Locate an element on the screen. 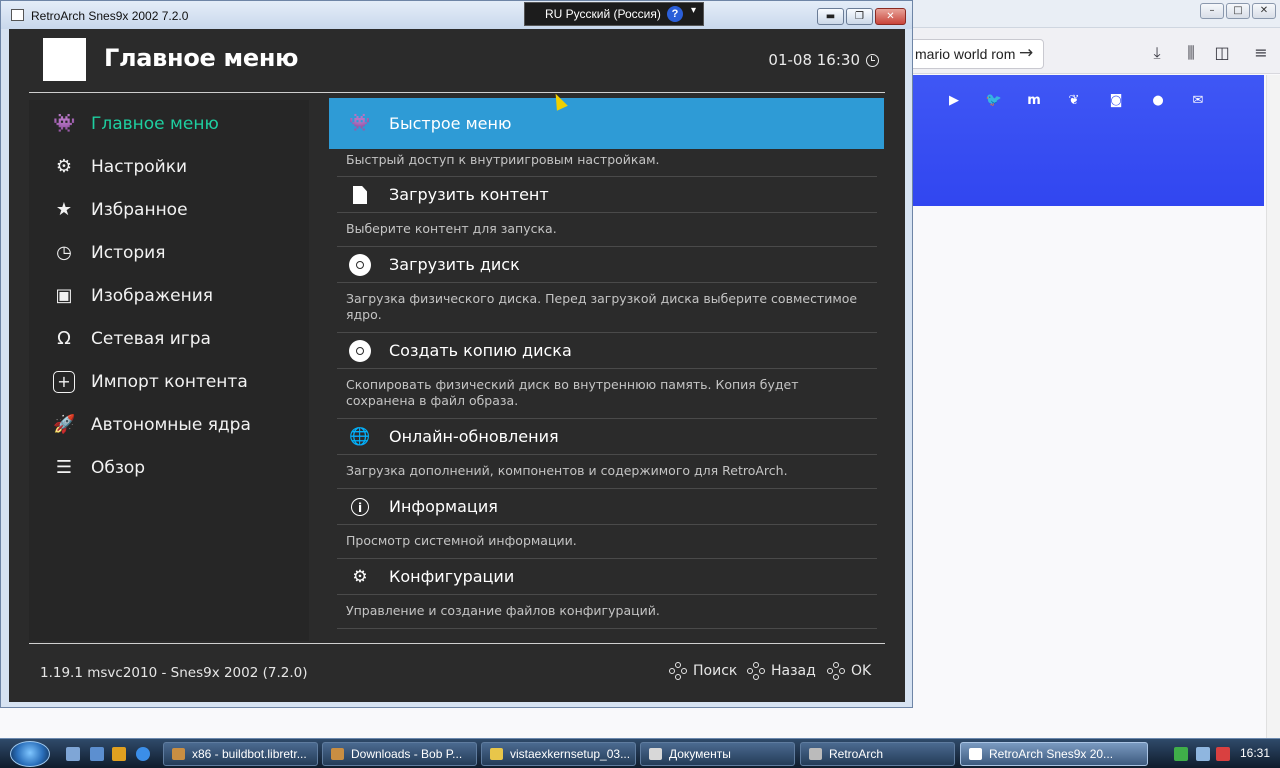  github-icon: ● is located at coordinates (1158, 101).